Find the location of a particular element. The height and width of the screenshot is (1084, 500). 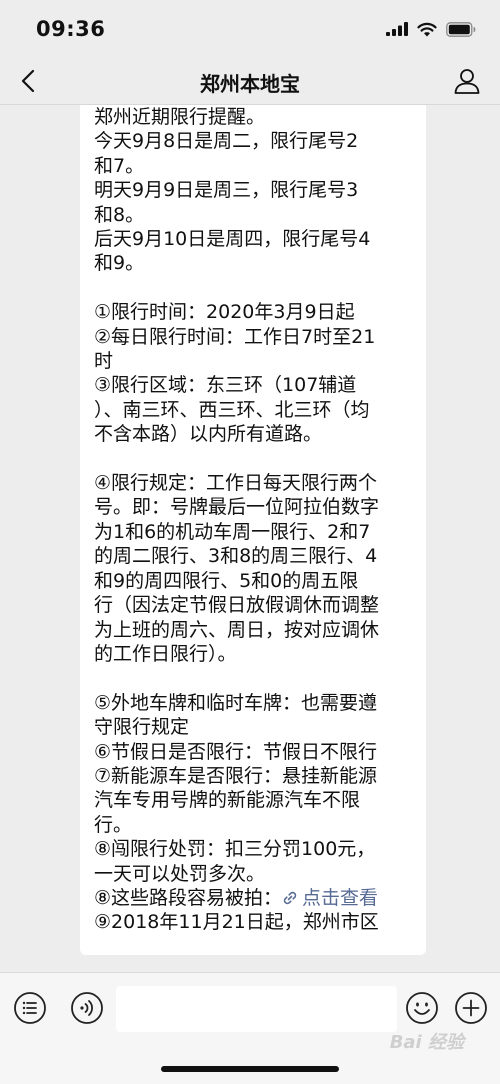

battery-icon is located at coordinates (461, 29).